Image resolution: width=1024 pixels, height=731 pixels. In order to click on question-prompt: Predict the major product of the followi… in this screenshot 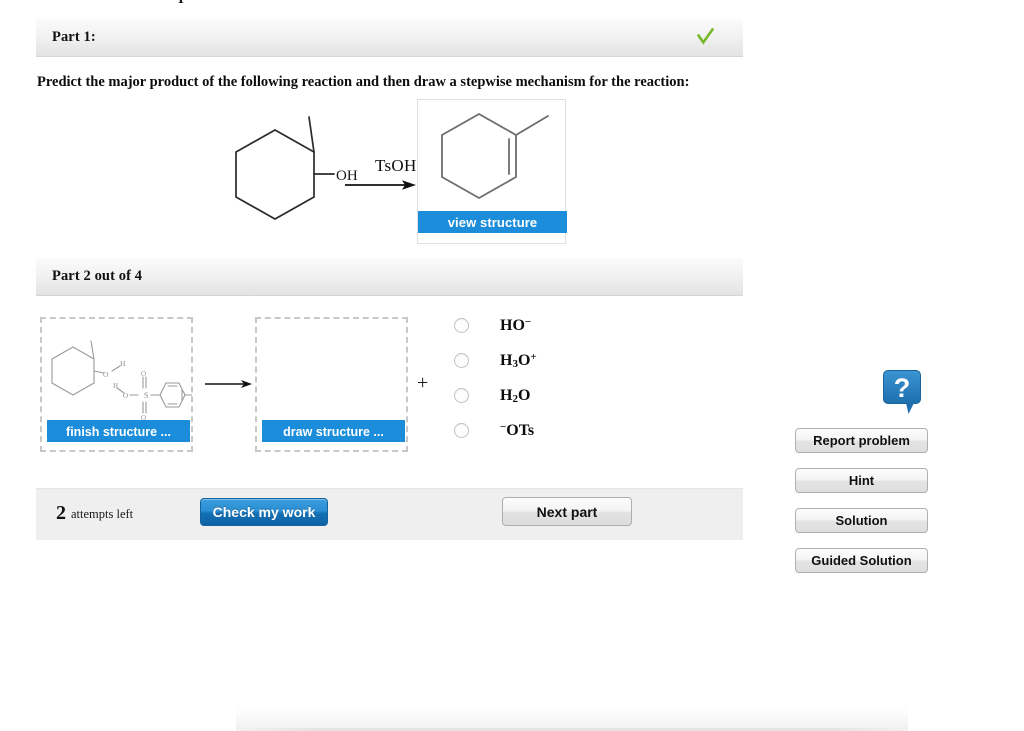, I will do `click(363, 82)`.